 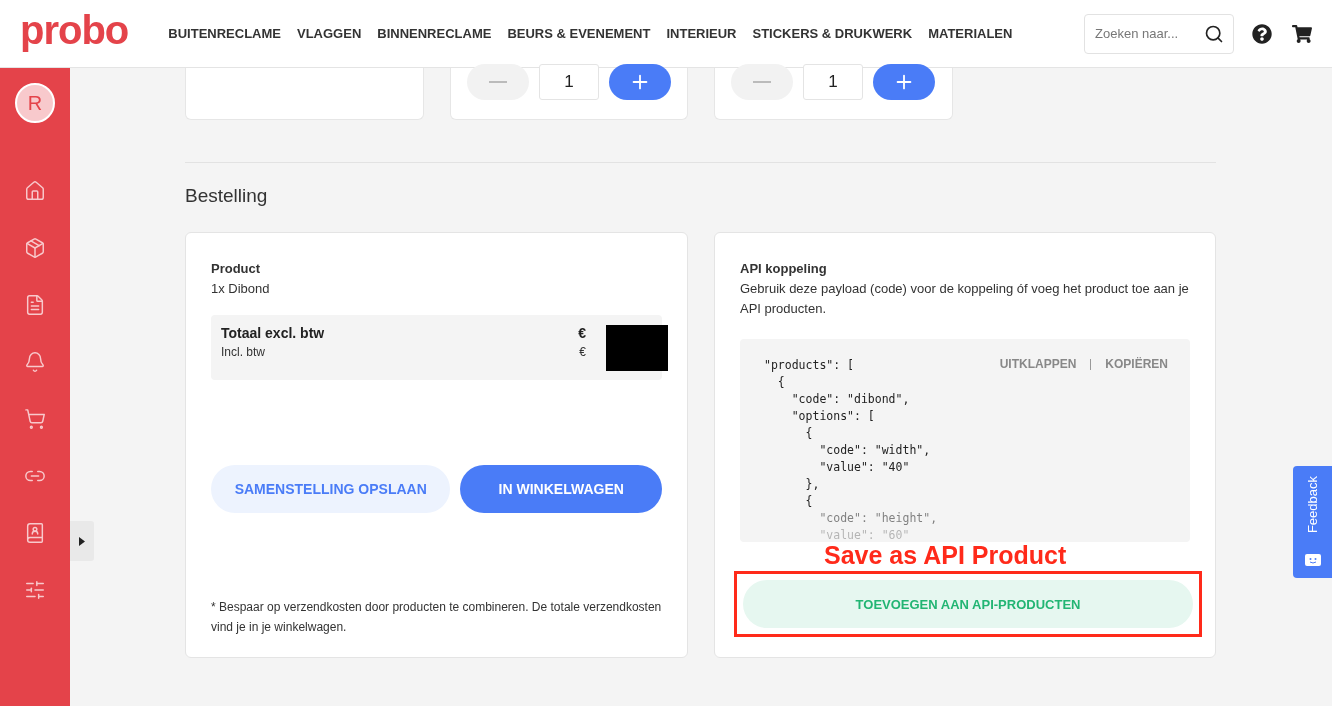 What do you see at coordinates (809, 365) in the screenshot?
I see `code-line: "products": [` at bounding box center [809, 365].